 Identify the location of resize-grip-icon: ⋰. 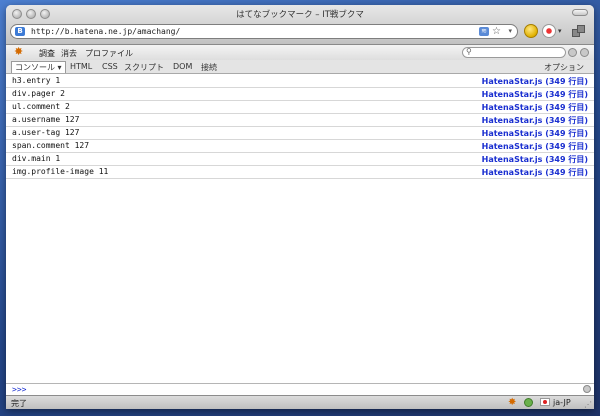
(588, 404).